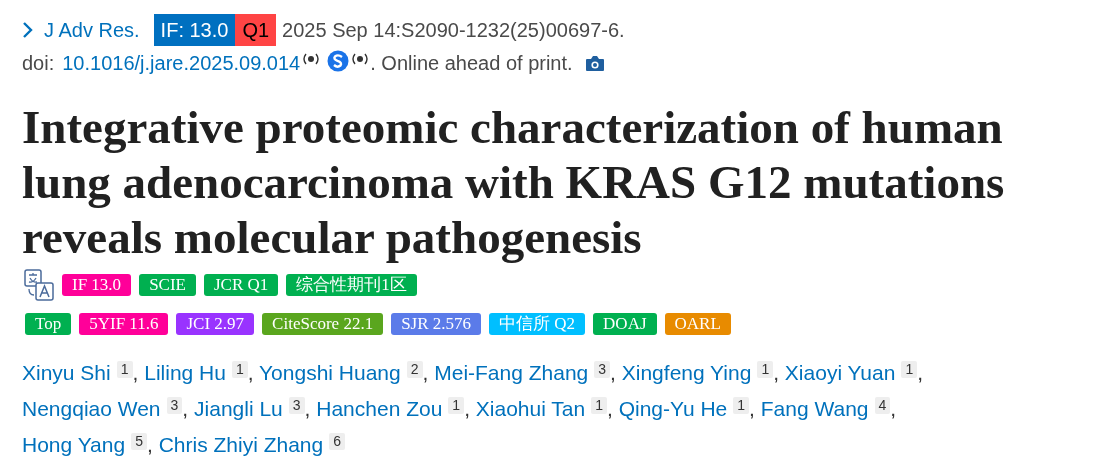 This screenshot has height=474, width=1104. What do you see at coordinates (814, 408) in the screenshot?
I see `author-link: Fang Wang` at bounding box center [814, 408].